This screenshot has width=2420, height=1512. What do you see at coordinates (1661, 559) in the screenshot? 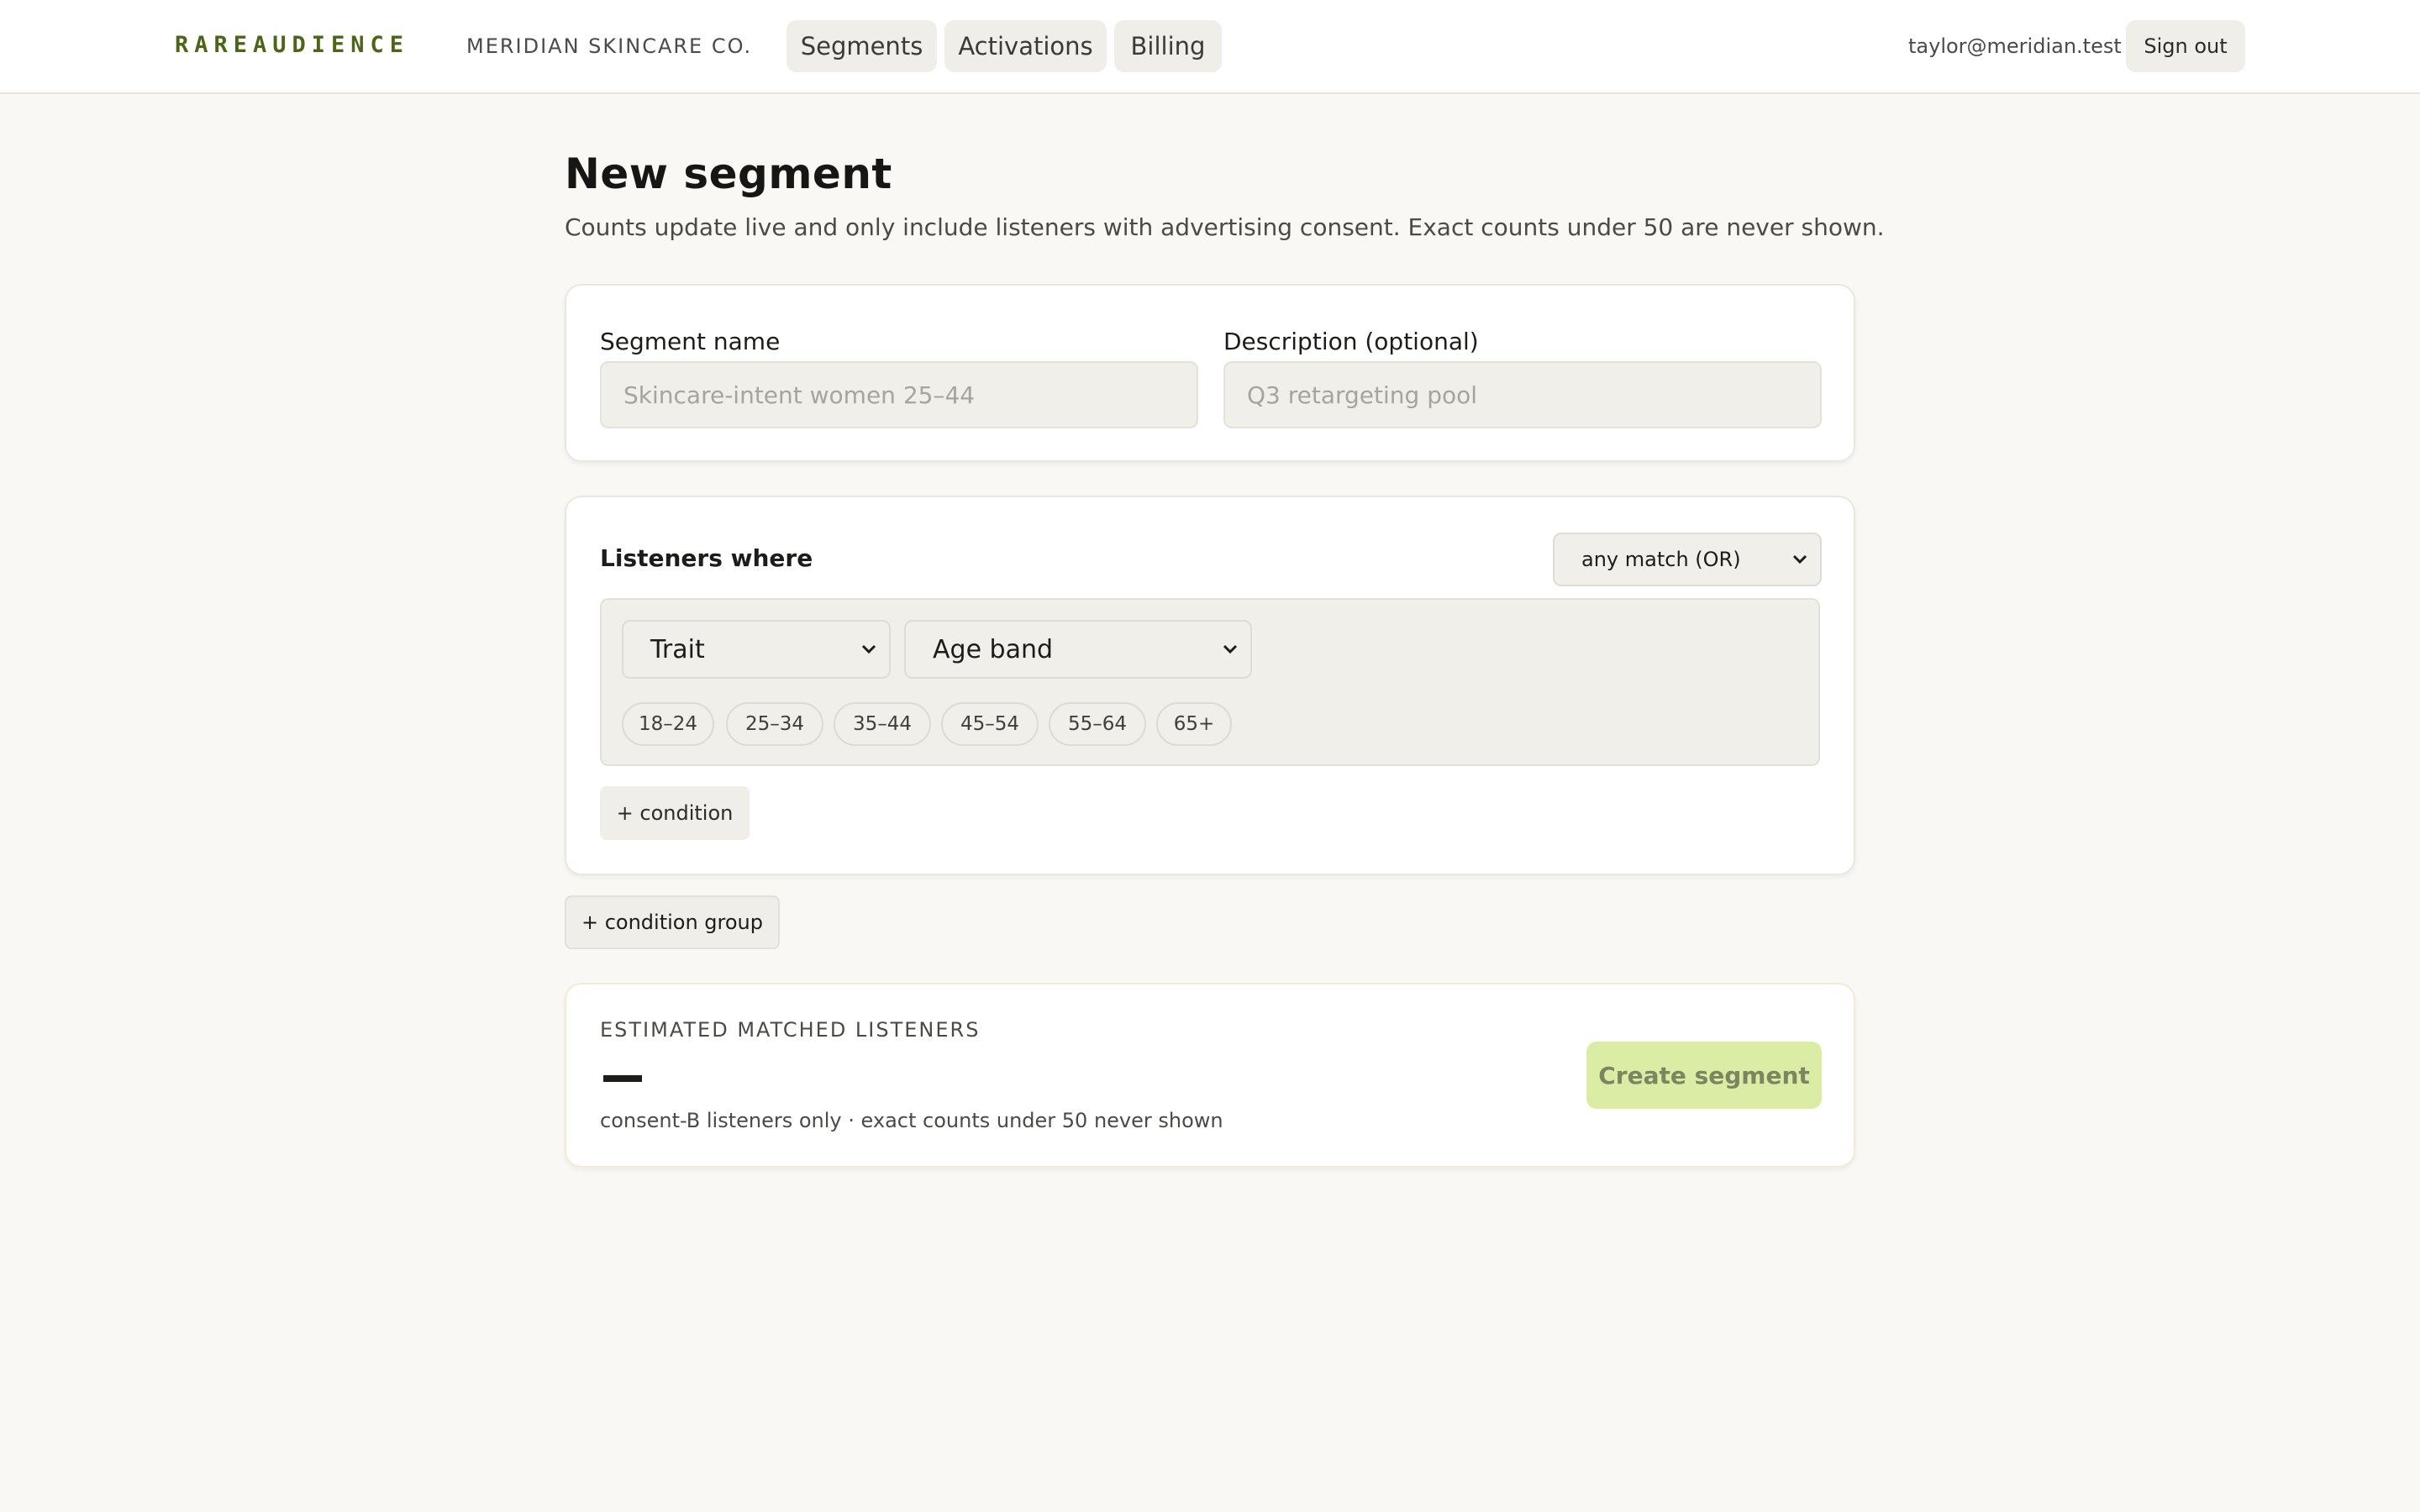
I see `match-mode-value: any match (OR)` at bounding box center [1661, 559].